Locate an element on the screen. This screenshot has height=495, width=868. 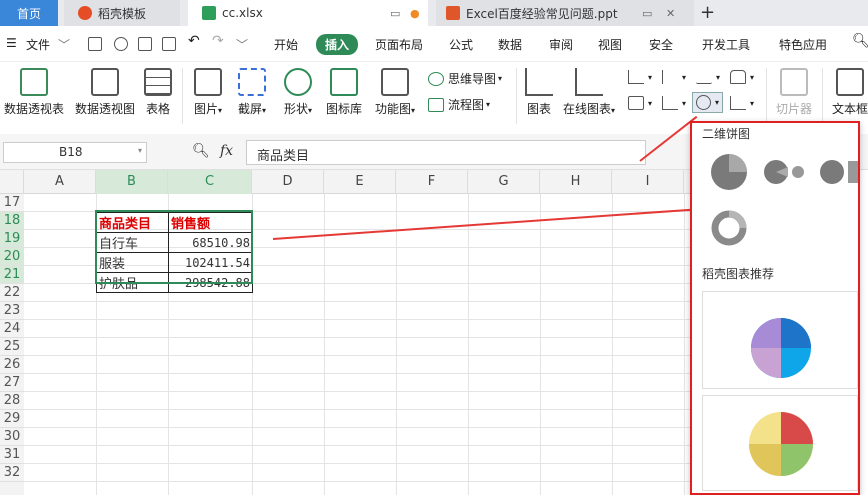
shape-button: 形状▾ is located at coordinates (298, 92).